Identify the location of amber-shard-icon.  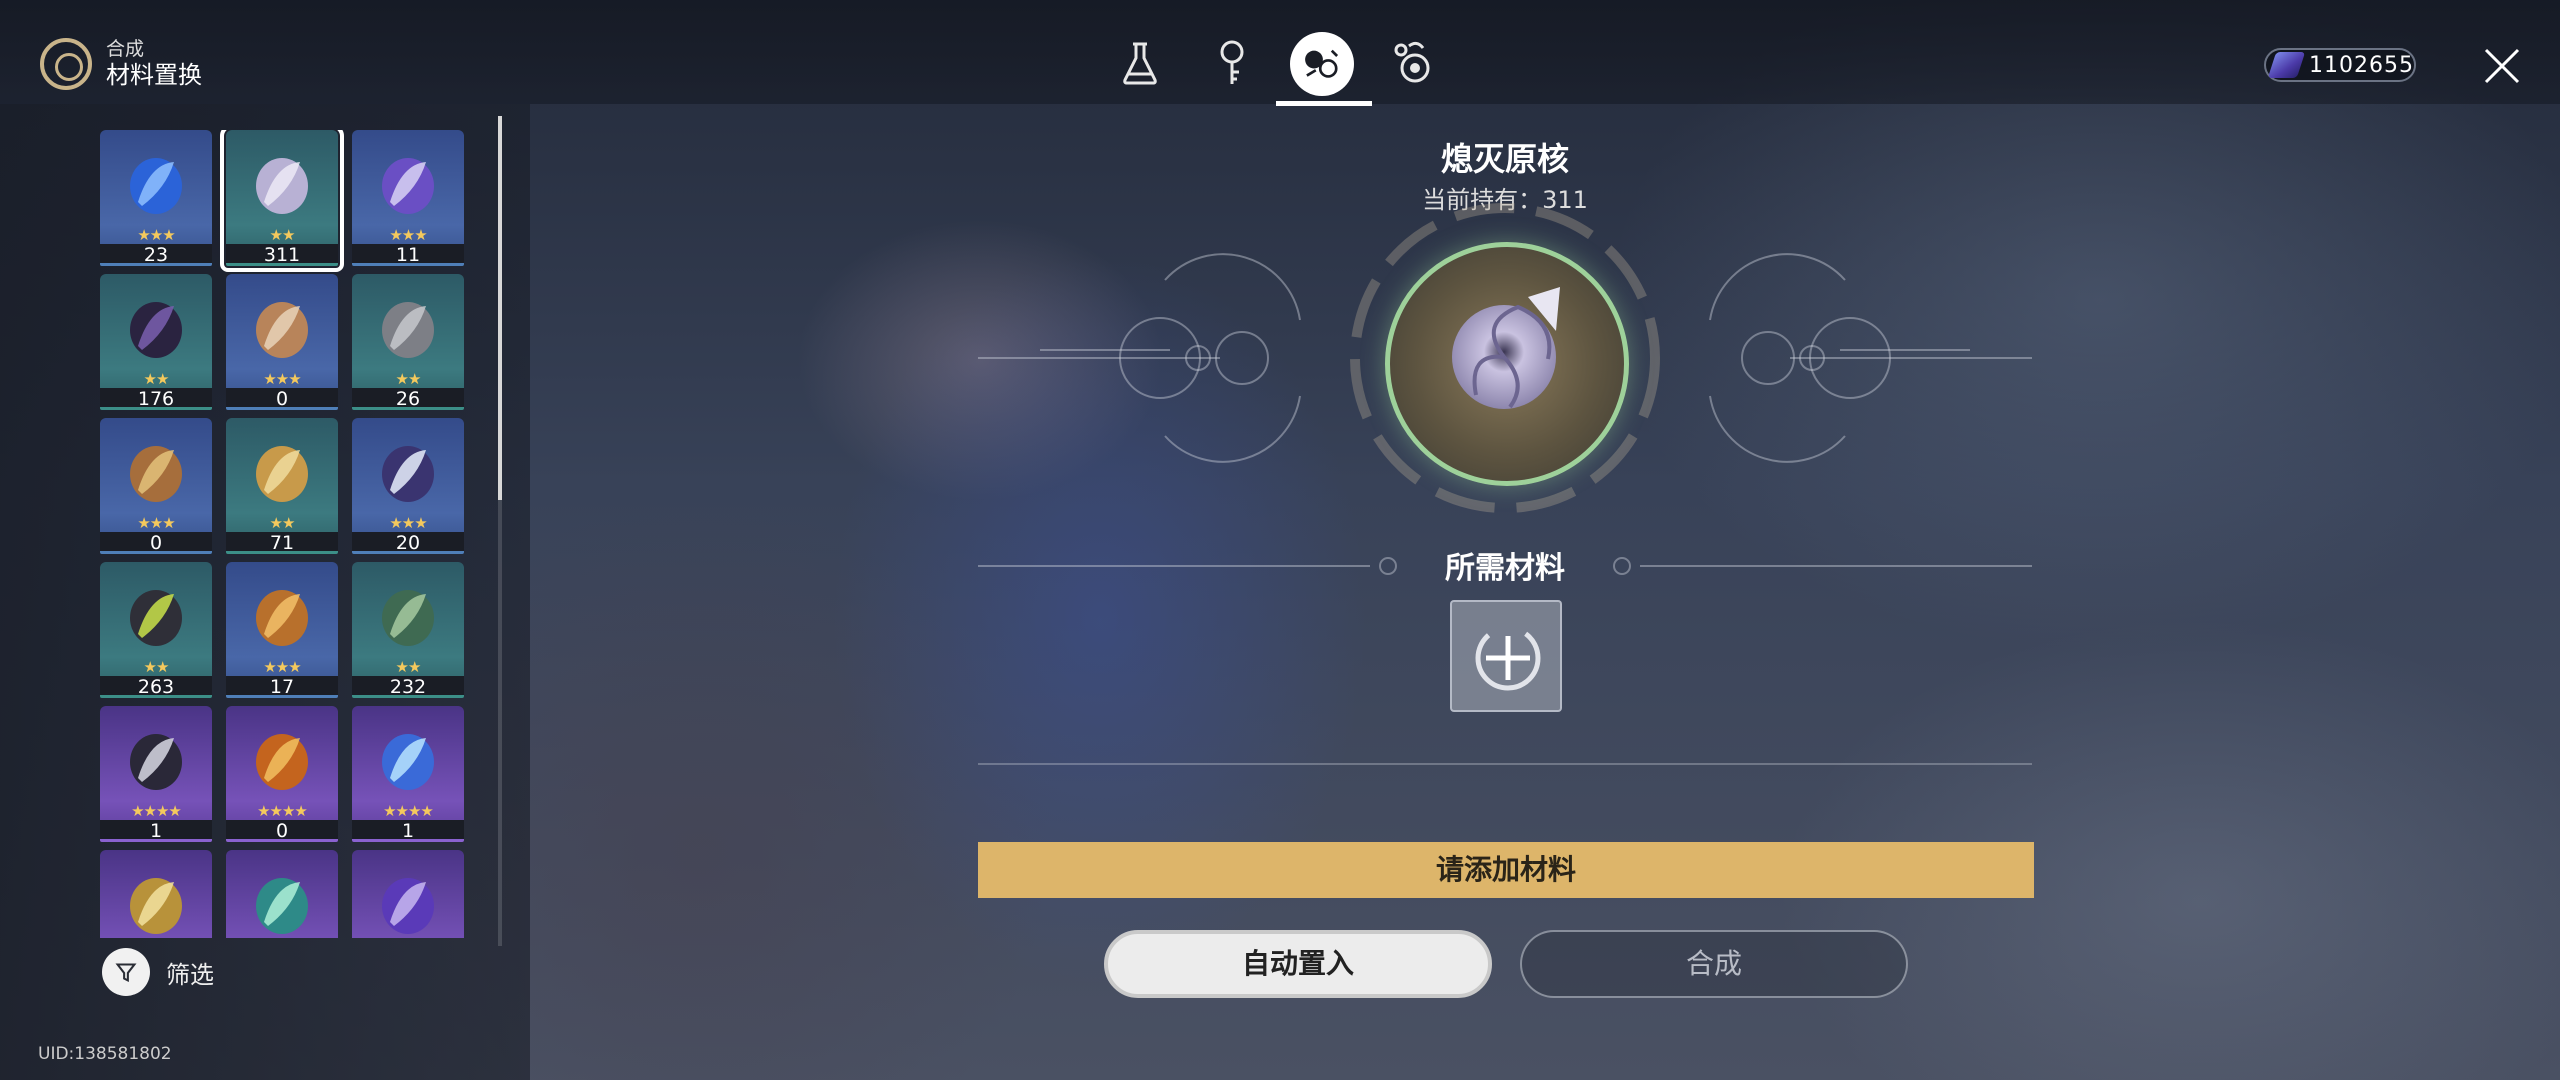
(282, 762).